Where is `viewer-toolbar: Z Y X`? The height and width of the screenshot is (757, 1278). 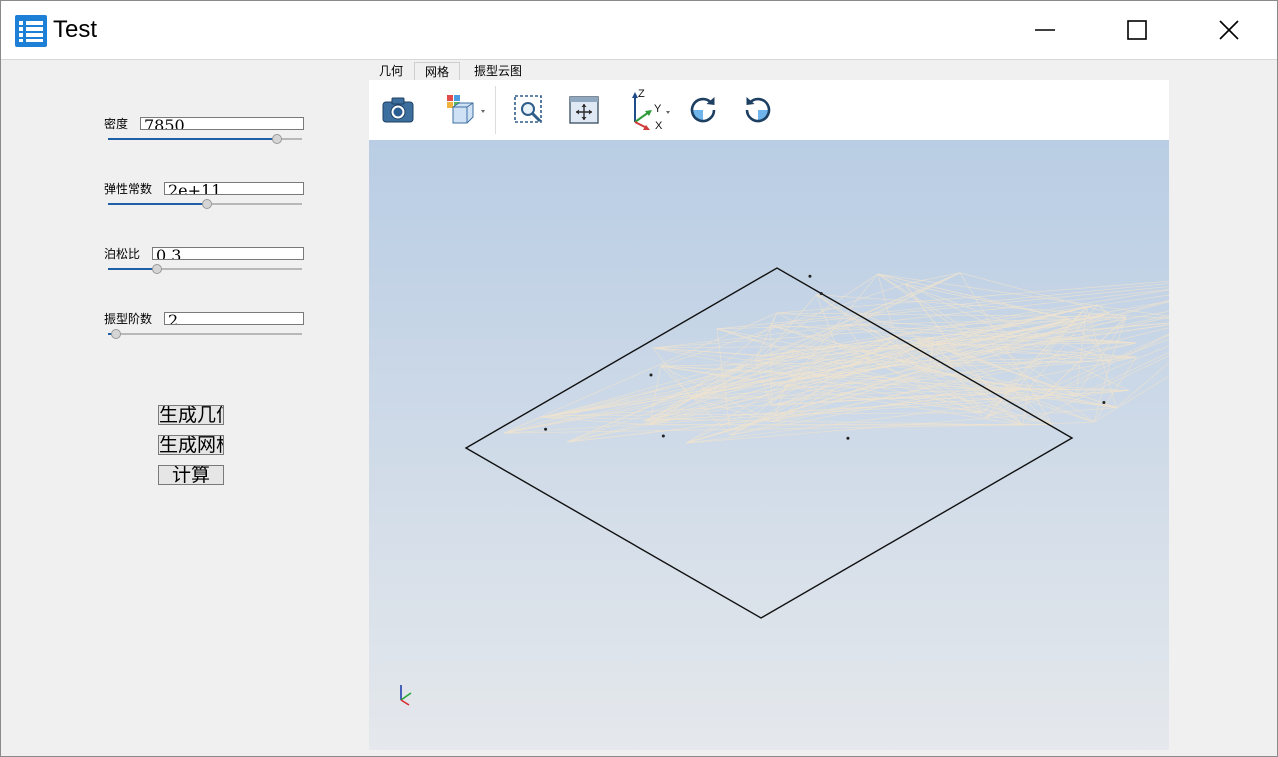 viewer-toolbar: Z Y X is located at coordinates (769, 110).